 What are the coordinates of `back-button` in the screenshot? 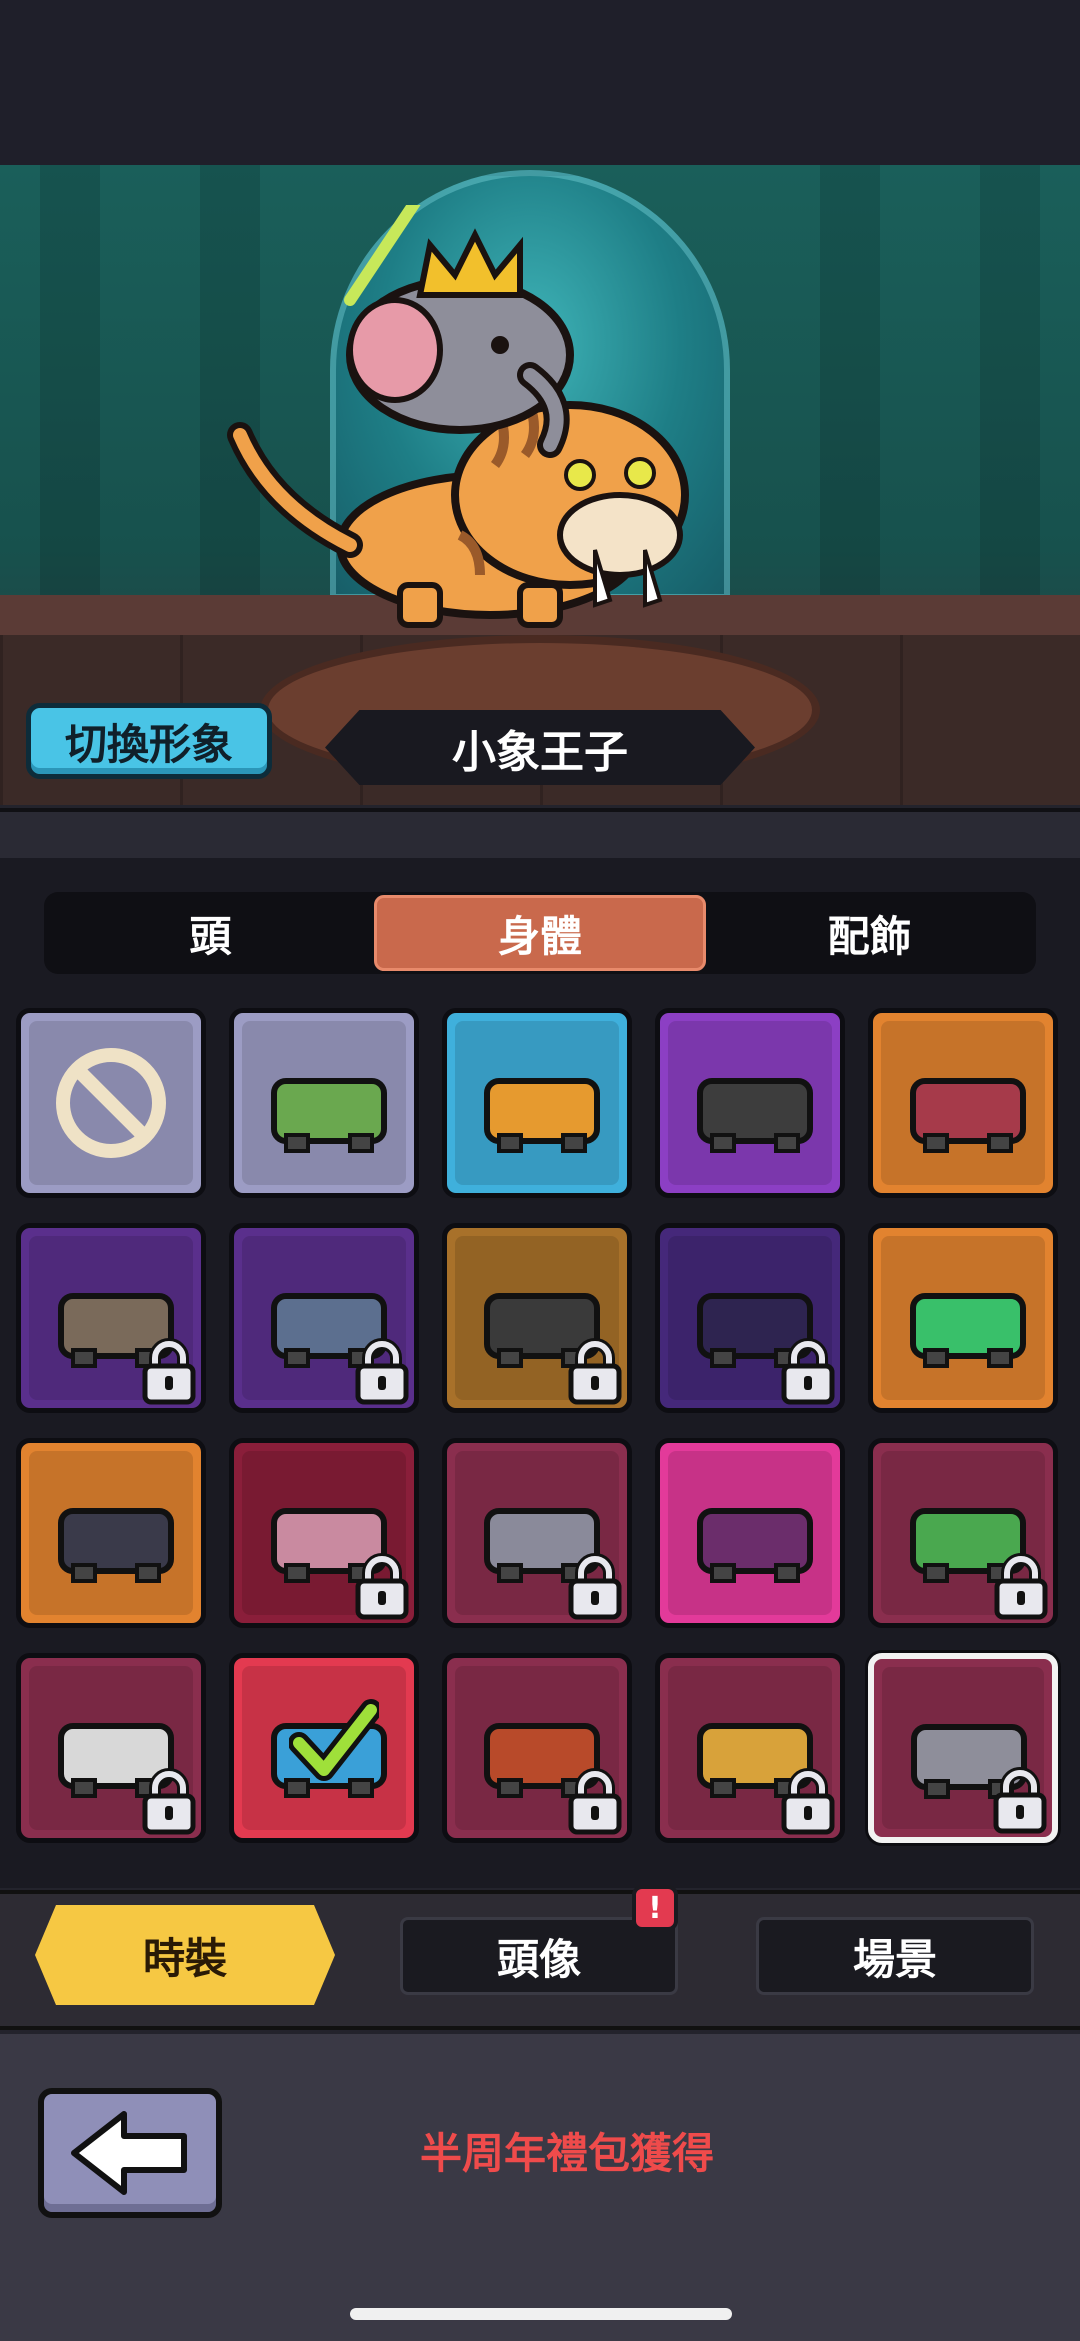 It's located at (130, 2153).